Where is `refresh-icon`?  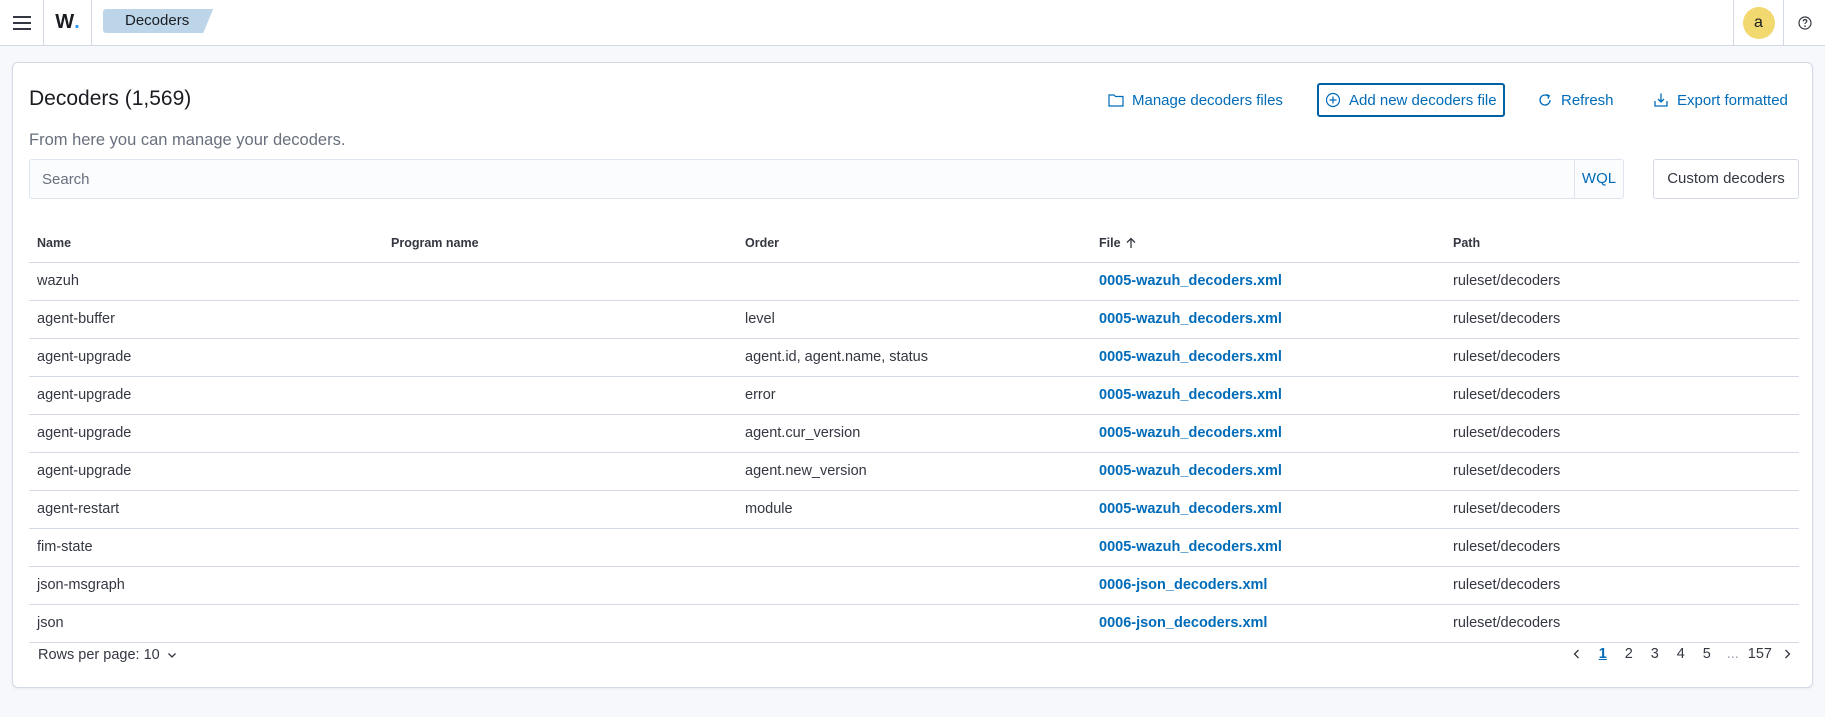 refresh-icon is located at coordinates (1545, 99).